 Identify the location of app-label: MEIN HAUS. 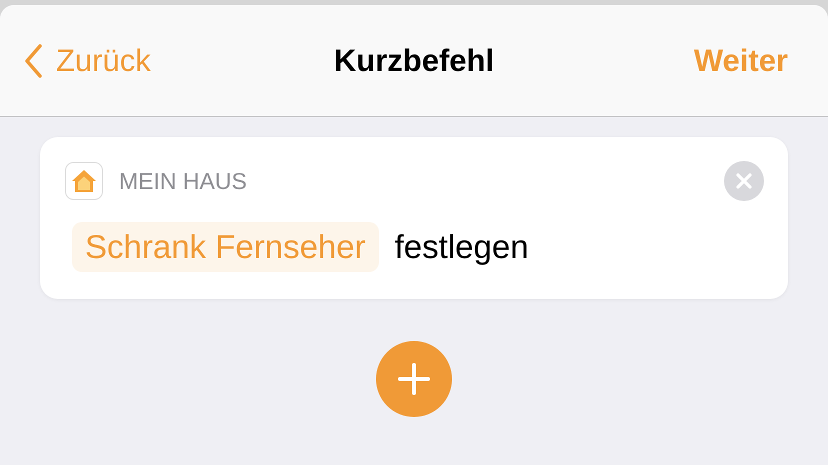
(183, 181).